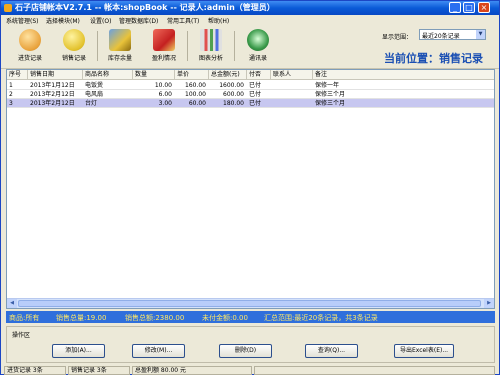  Describe the element at coordinates (155, 318) in the screenshot. I see `summary-total-amount: 销售总额:2380.00` at that location.